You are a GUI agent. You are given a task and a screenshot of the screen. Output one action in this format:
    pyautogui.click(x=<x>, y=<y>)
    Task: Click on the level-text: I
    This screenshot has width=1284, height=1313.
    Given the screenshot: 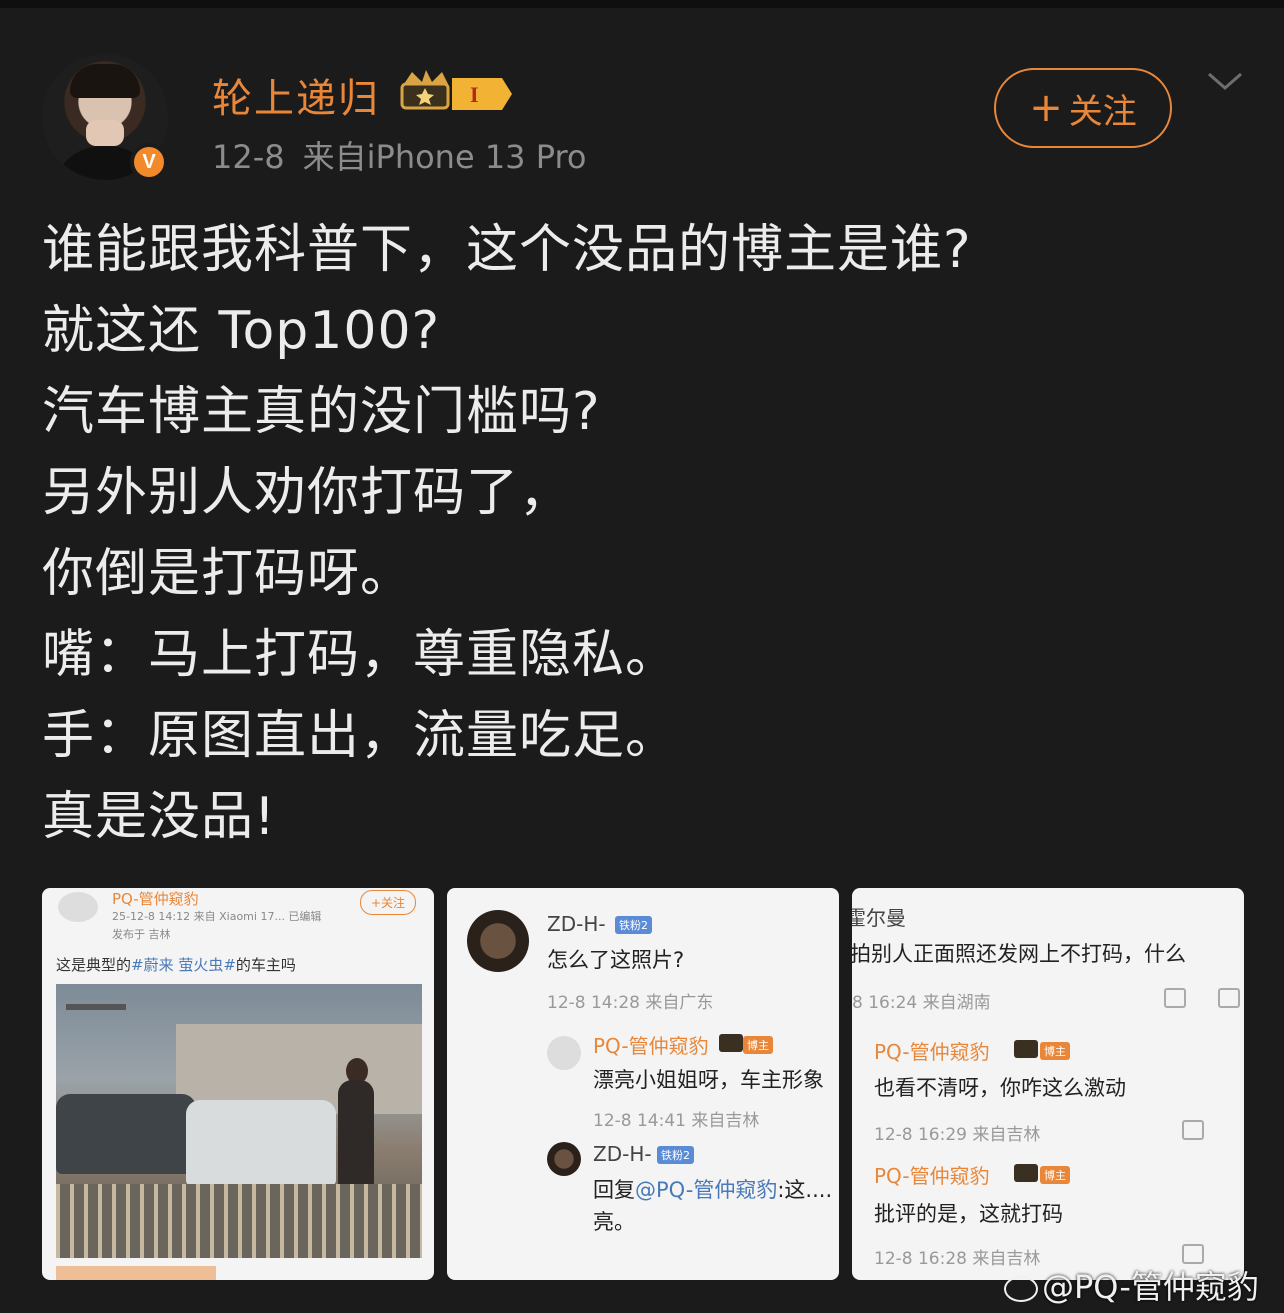 What is the action you would take?
    pyautogui.click(x=474, y=94)
    